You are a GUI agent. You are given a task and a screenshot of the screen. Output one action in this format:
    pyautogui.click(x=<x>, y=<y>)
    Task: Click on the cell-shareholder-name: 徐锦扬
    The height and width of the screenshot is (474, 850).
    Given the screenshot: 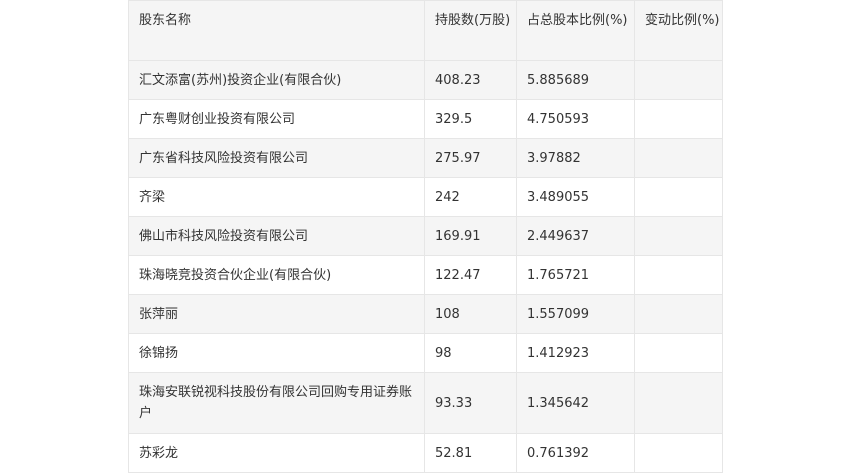 What is the action you would take?
    pyautogui.click(x=276, y=353)
    